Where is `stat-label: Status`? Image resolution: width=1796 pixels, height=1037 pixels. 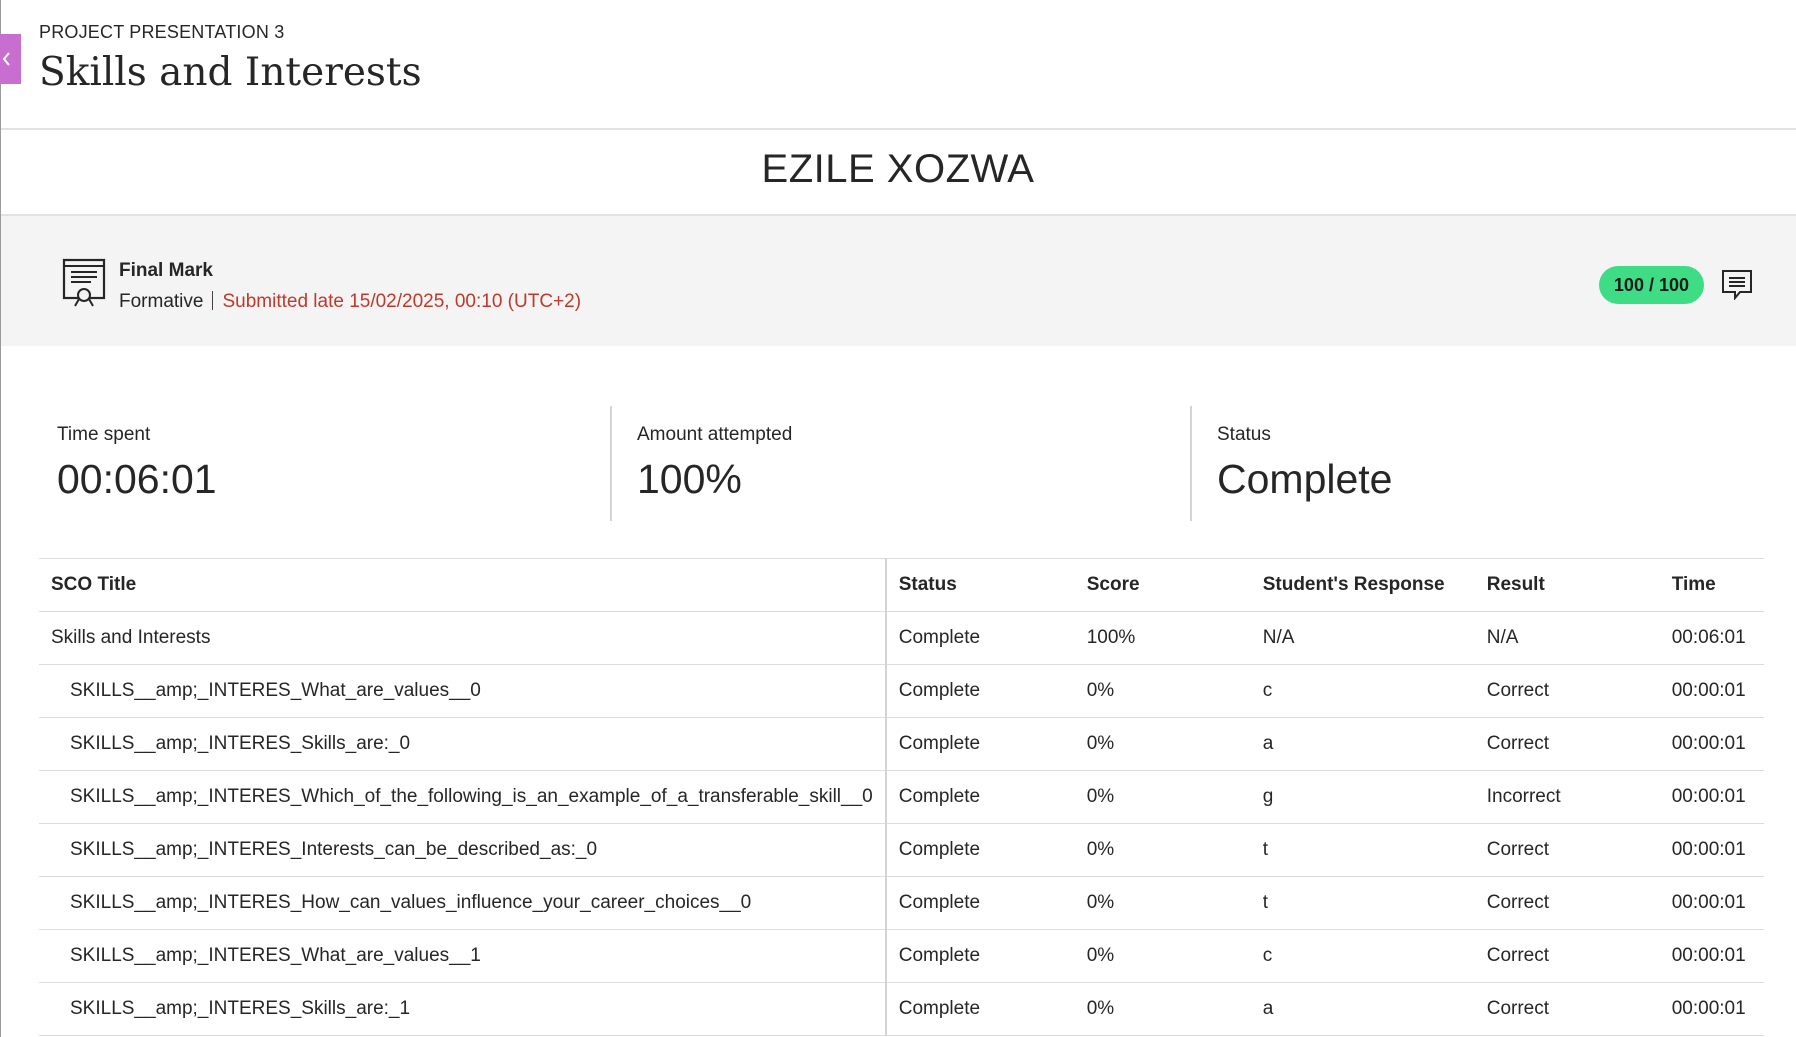 stat-label: Status is located at coordinates (1244, 434).